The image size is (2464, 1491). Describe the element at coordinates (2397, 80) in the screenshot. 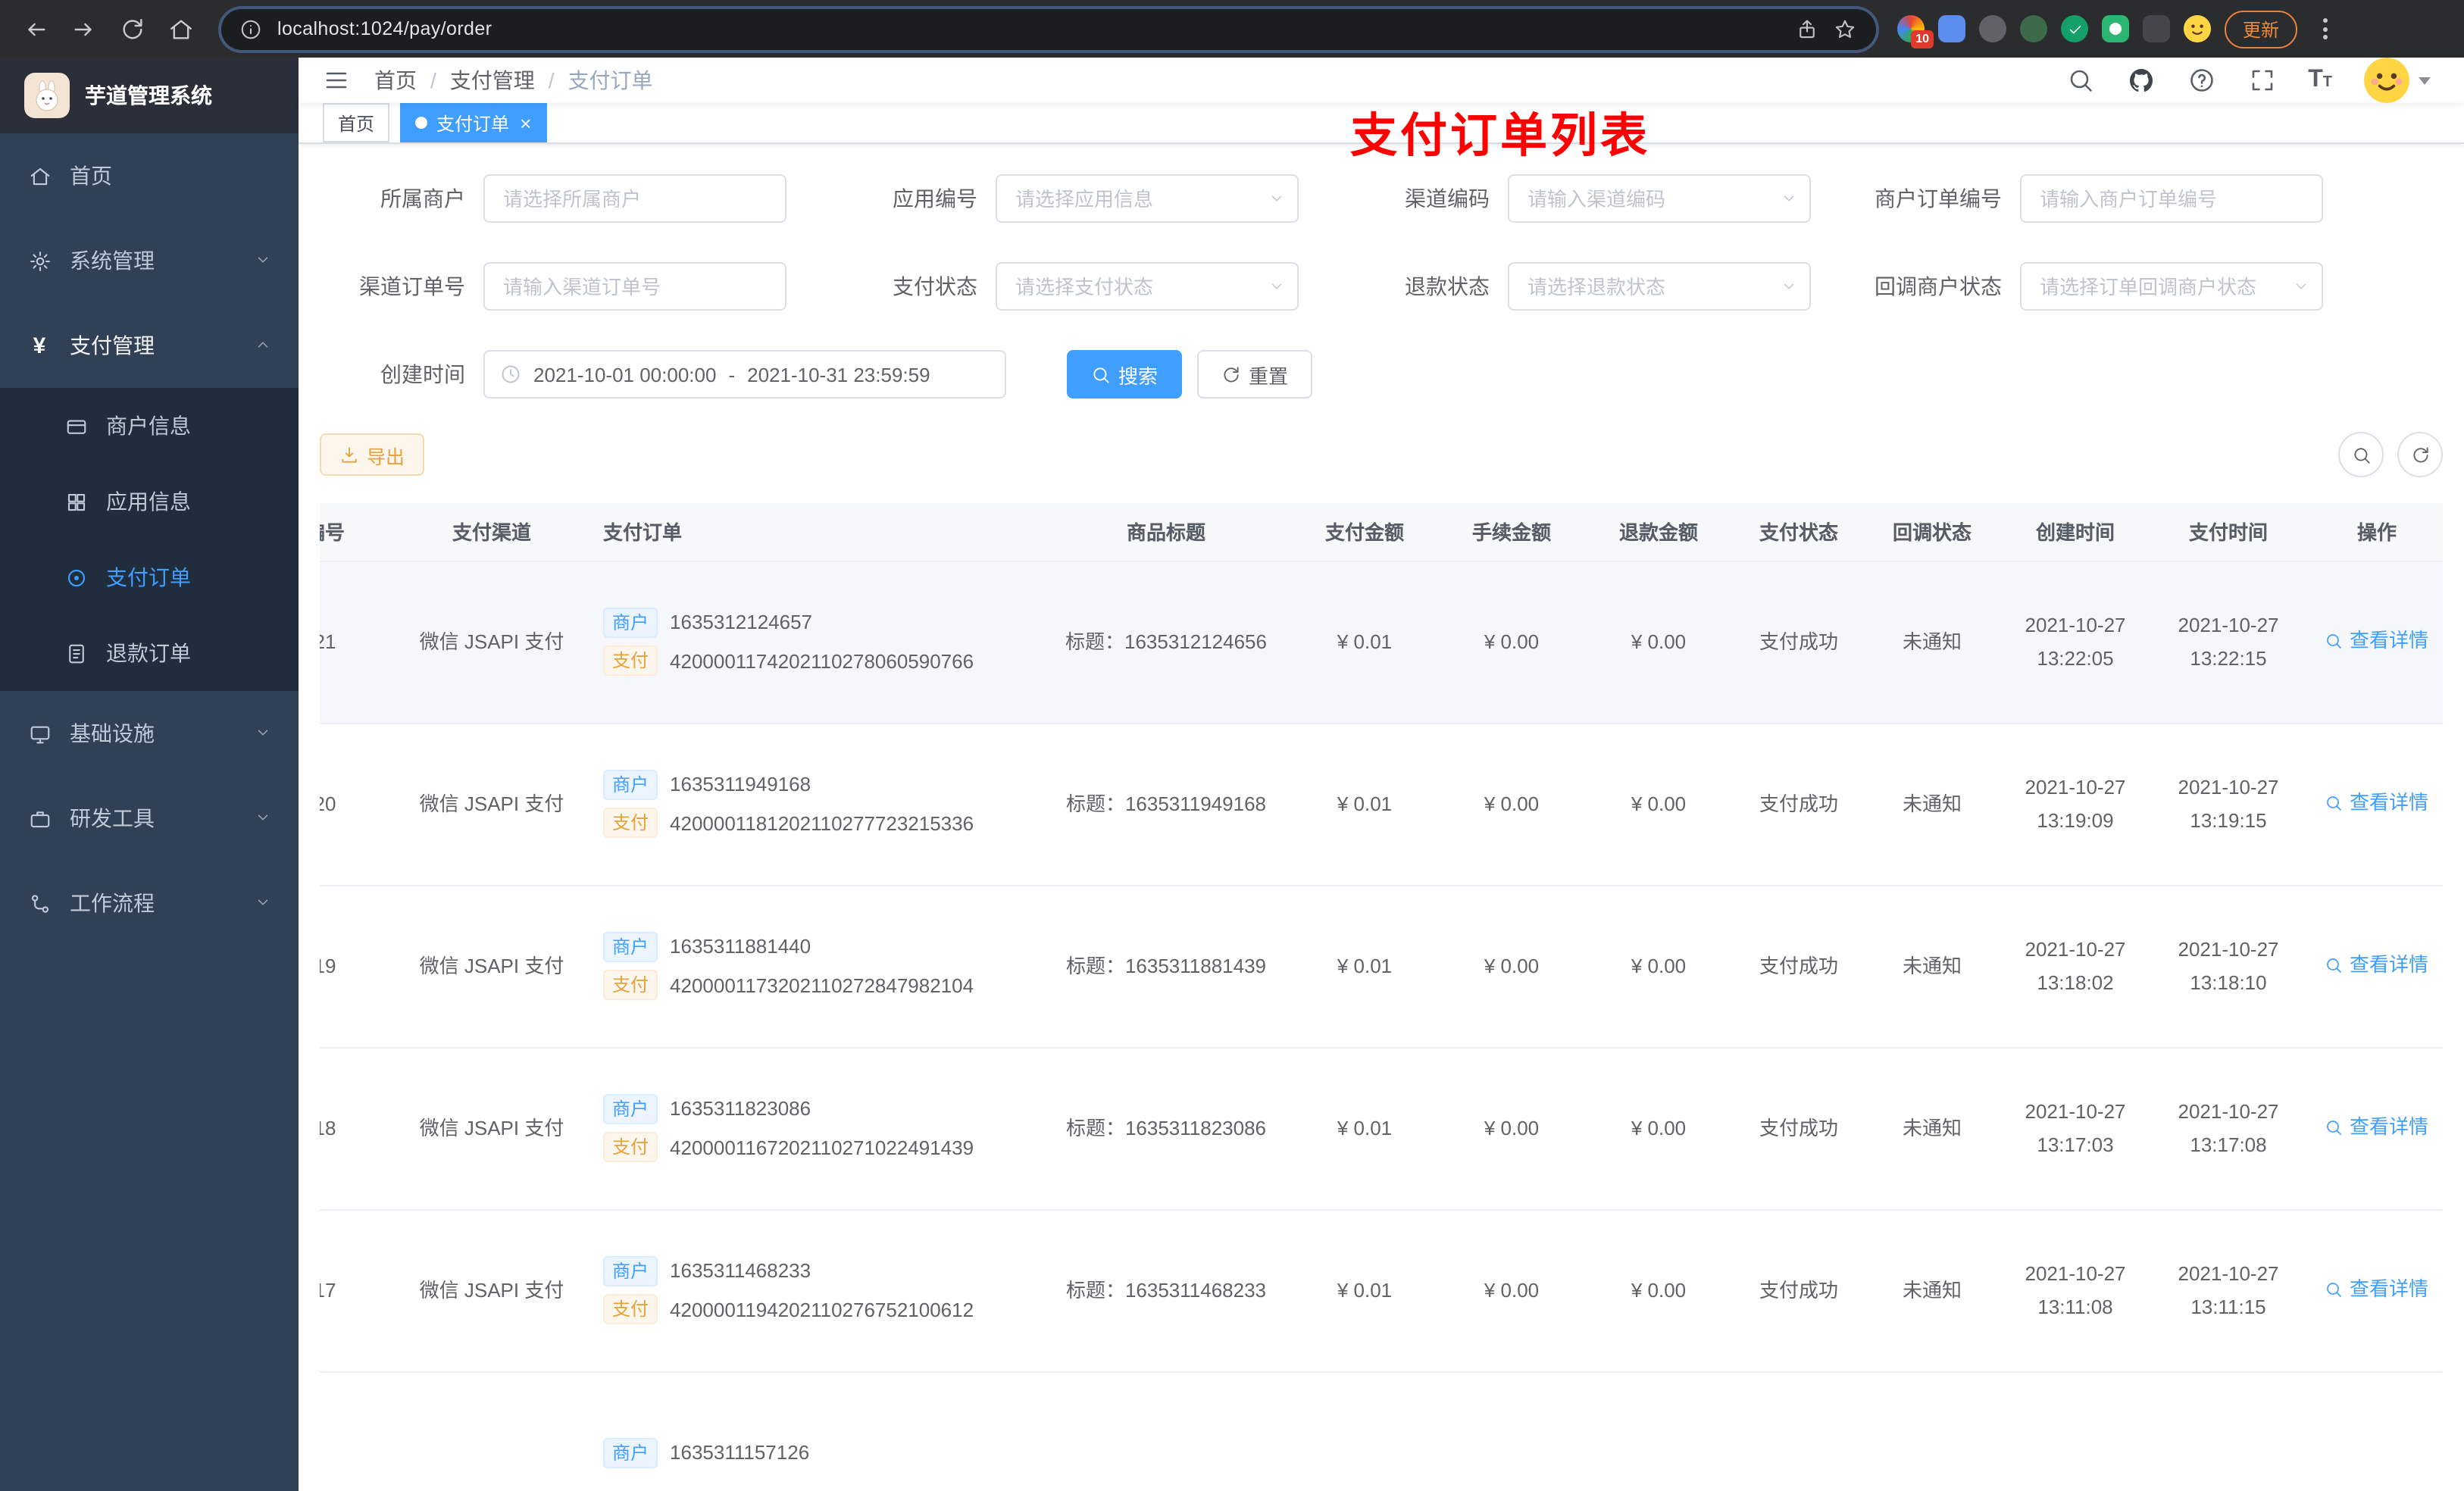

I see `user-avatar-menu` at that location.